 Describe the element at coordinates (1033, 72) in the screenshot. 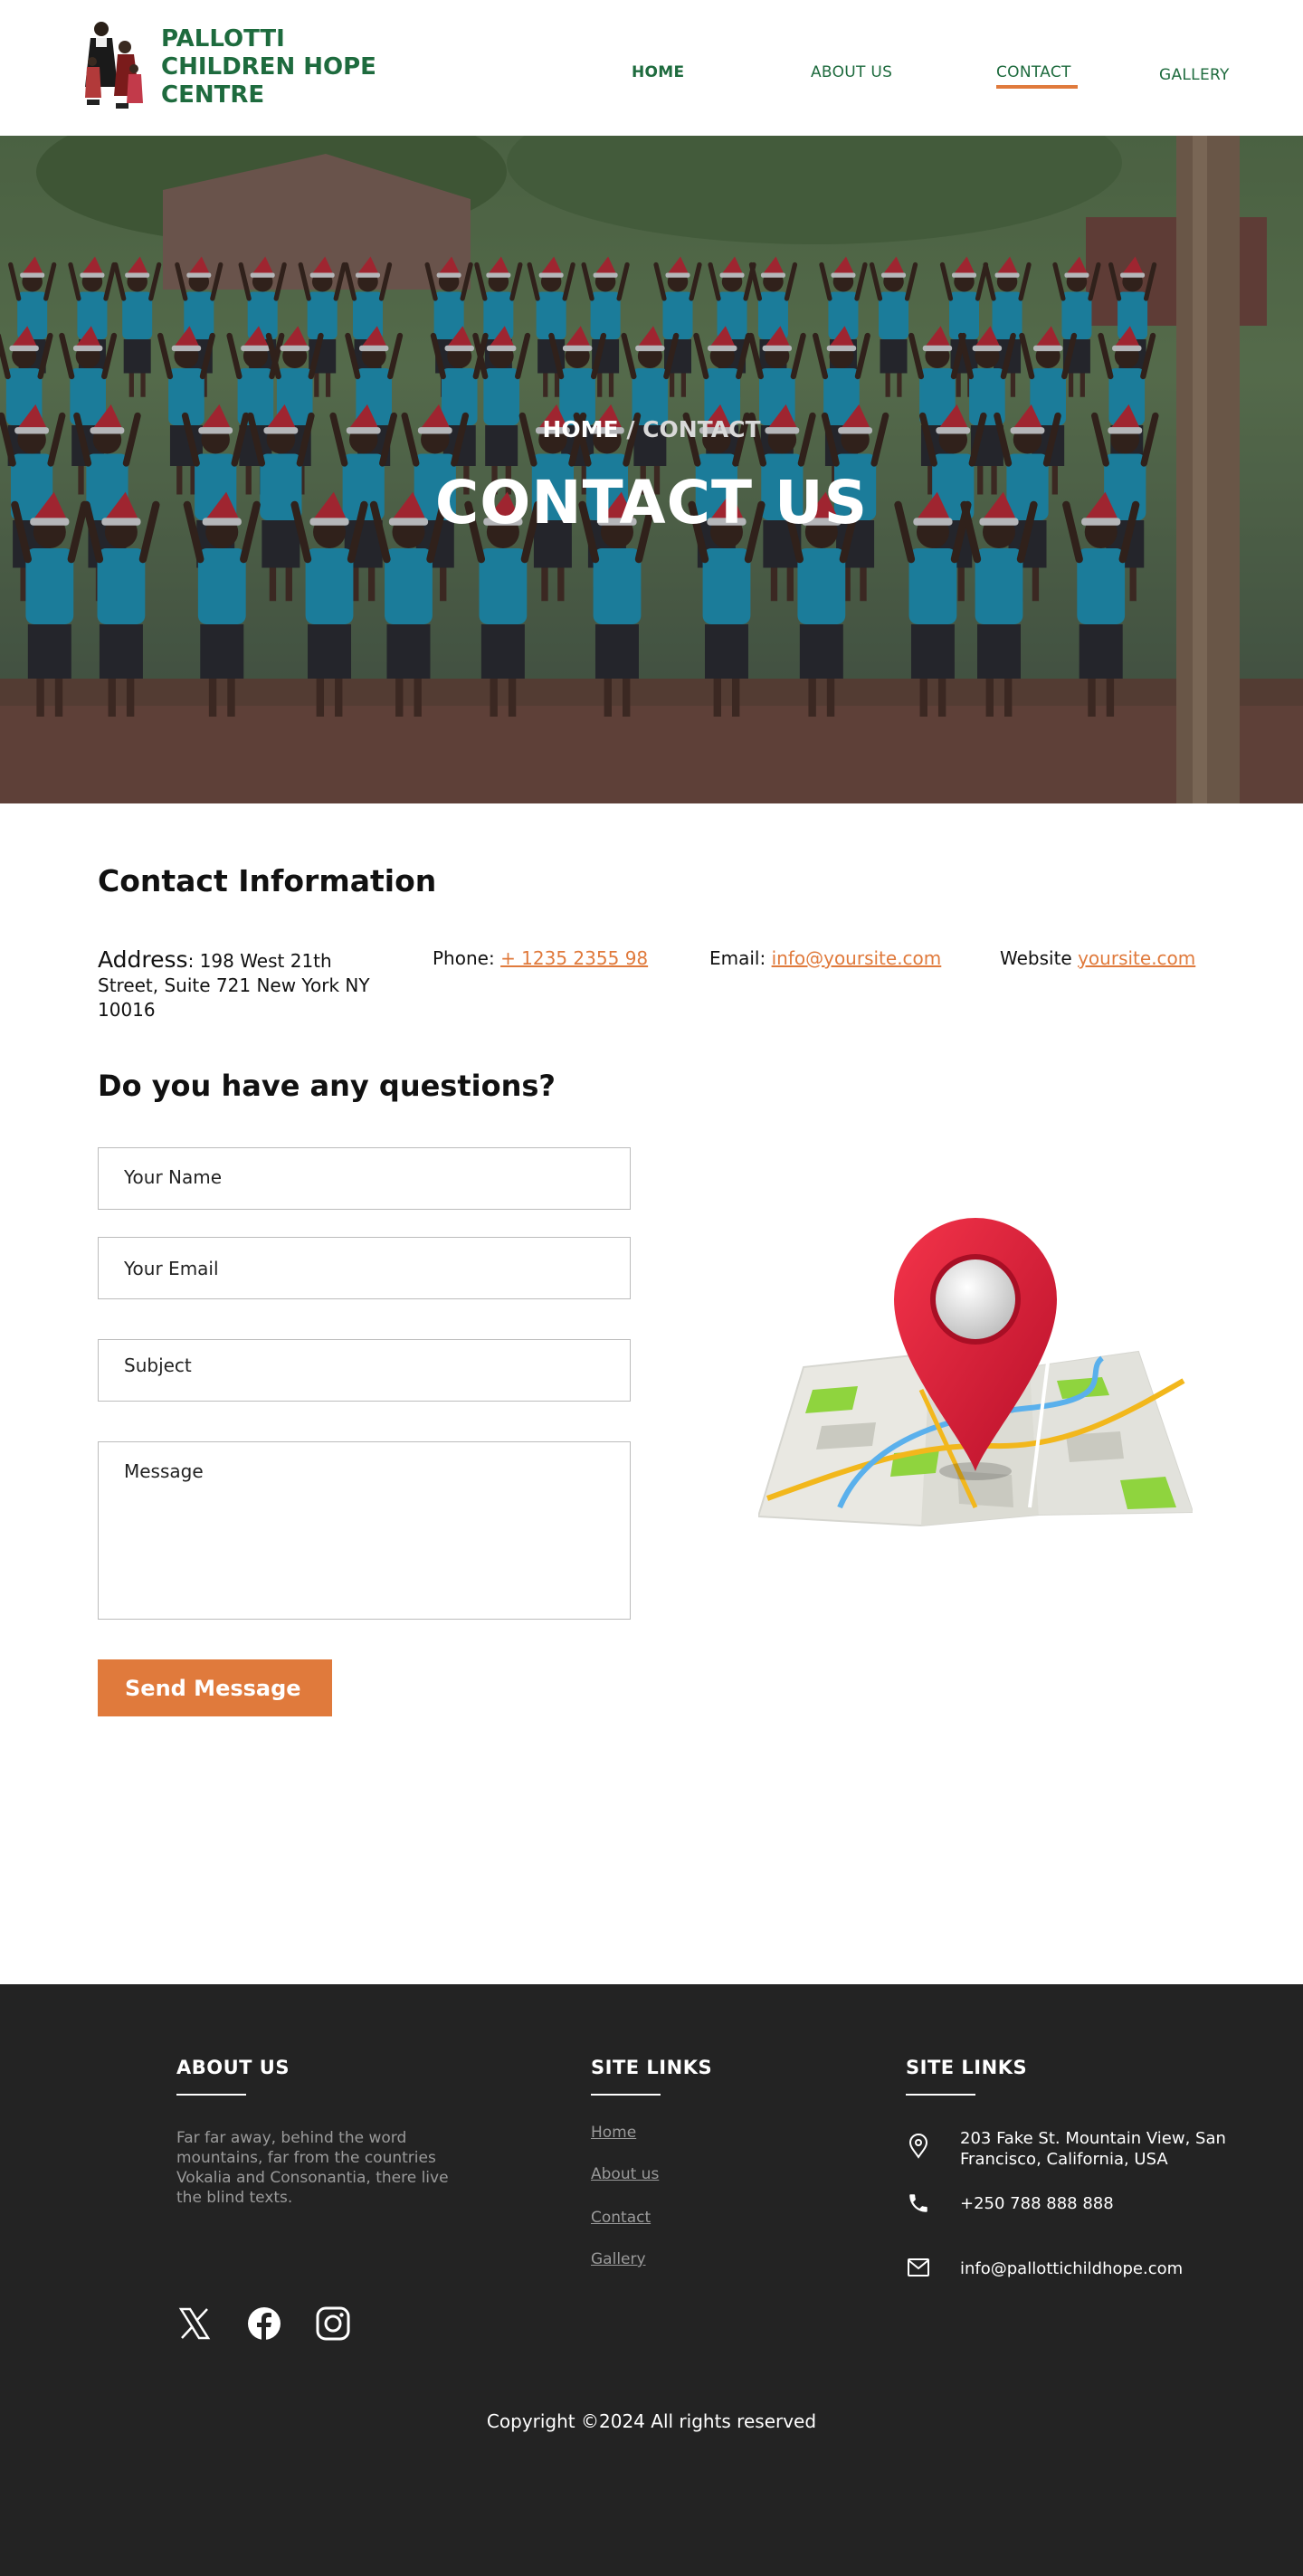

I see `nav-contact: CONTACT` at that location.